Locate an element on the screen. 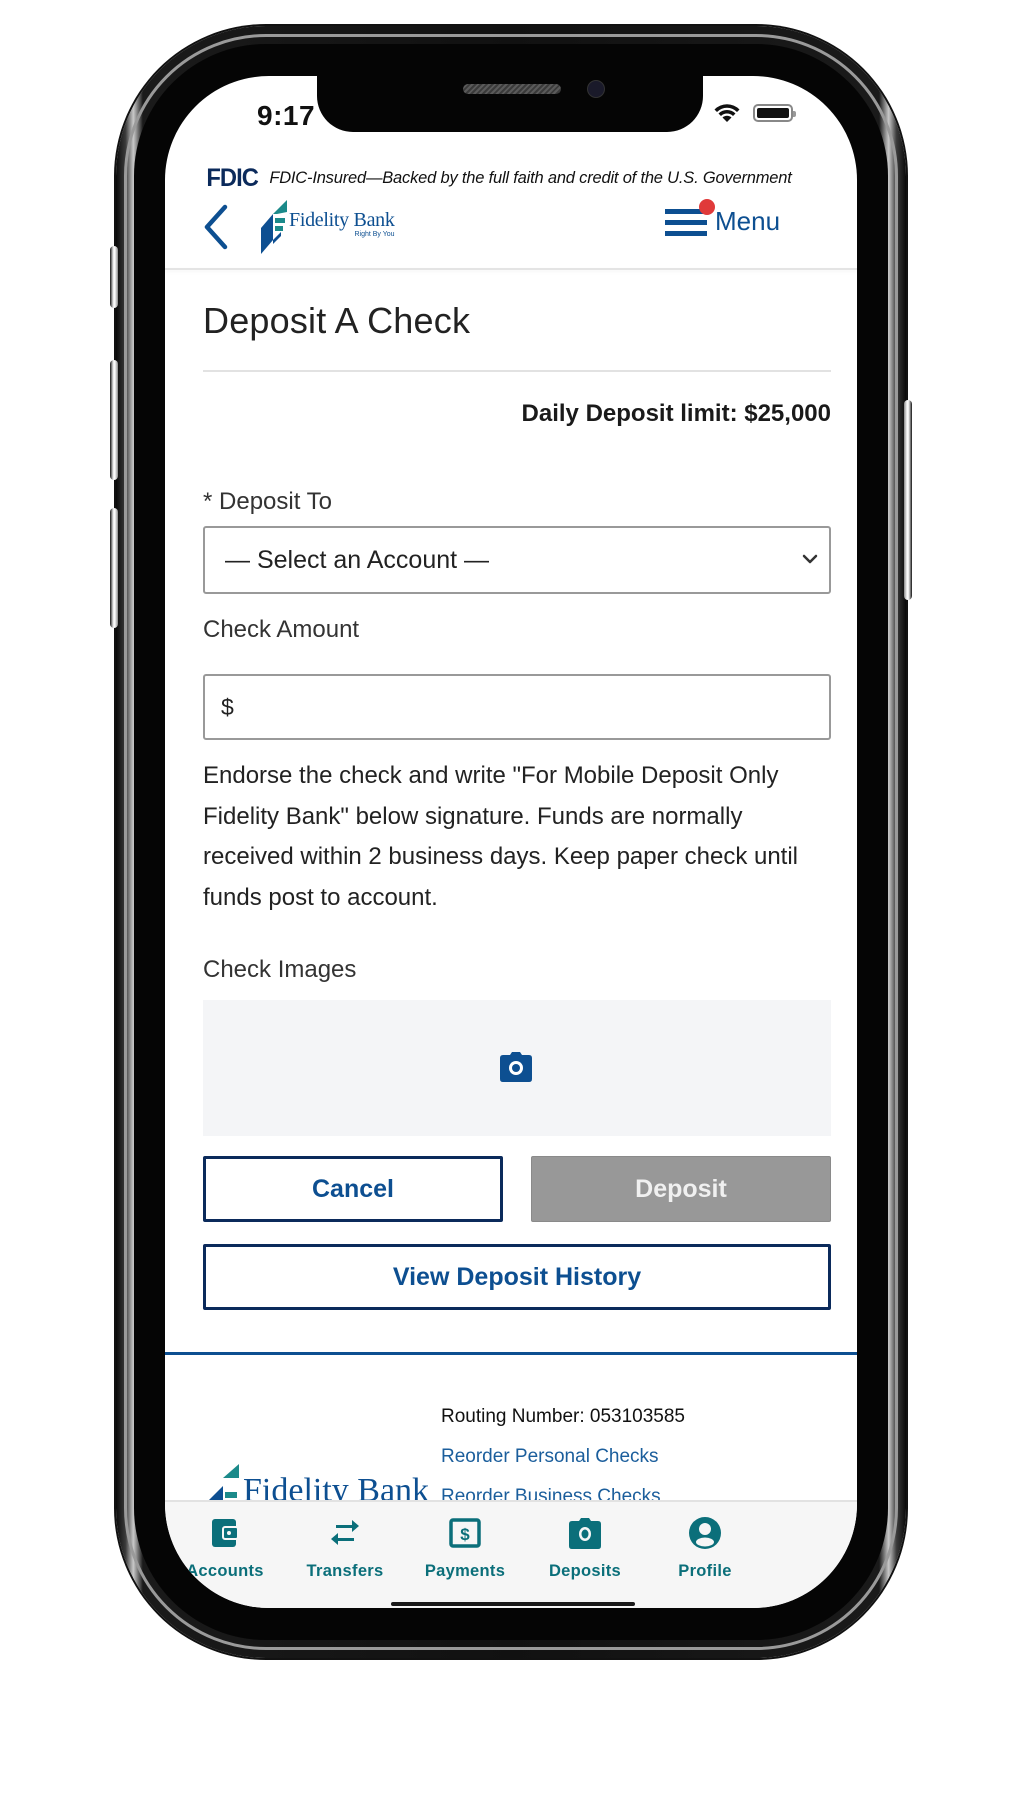 This screenshot has height=1800, width=1015. tab-transfers: Transfers is located at coordinates (345, 1548).